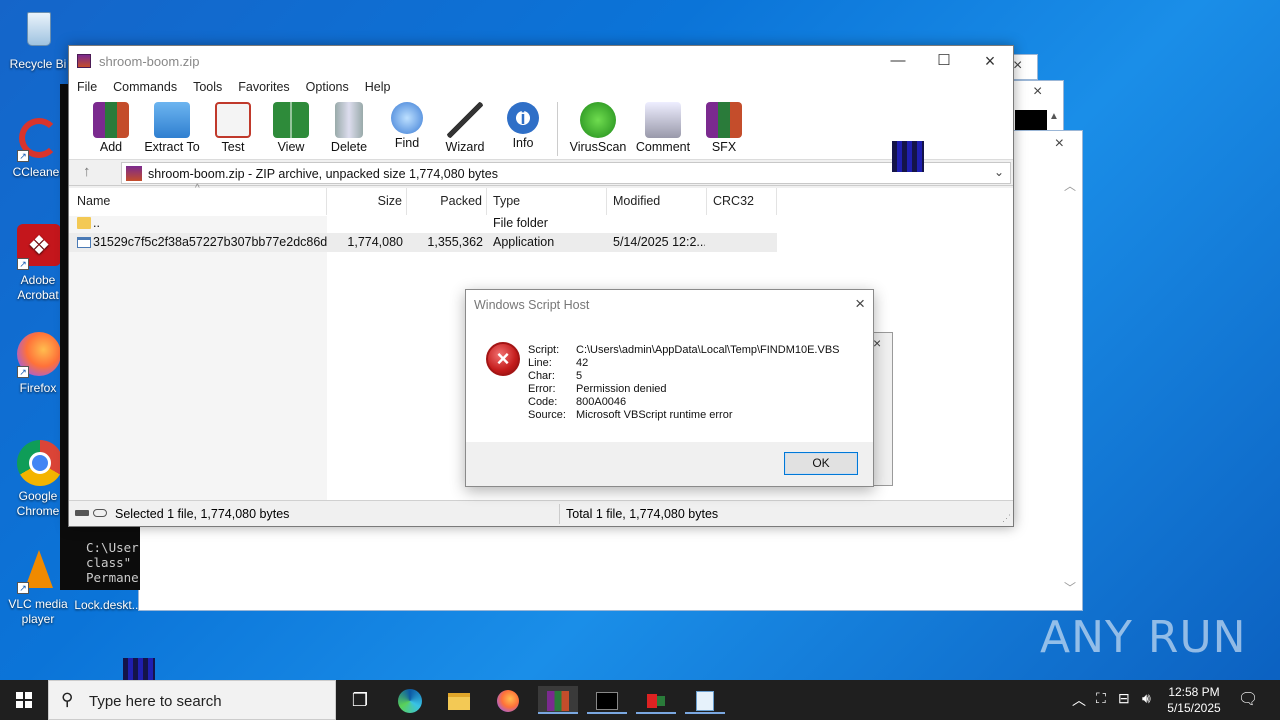 The image size is (1280, 720). Describe the element at coordinates (547, 201) in the screenshot. I see `column-header-type: Type` at that location.